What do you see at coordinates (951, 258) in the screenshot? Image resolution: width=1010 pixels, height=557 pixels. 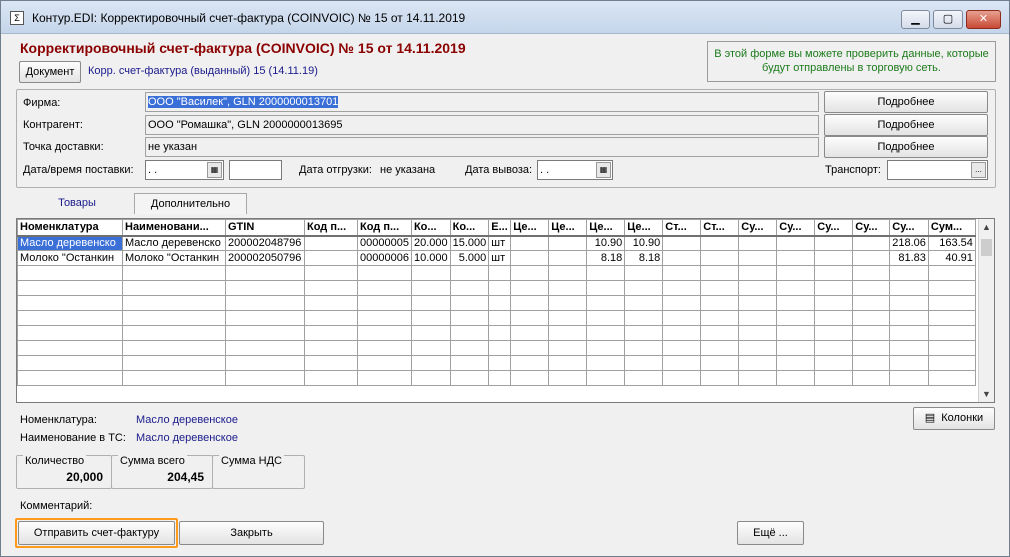 I see `table-cell: 40.91` at bounding box center [951, 258].